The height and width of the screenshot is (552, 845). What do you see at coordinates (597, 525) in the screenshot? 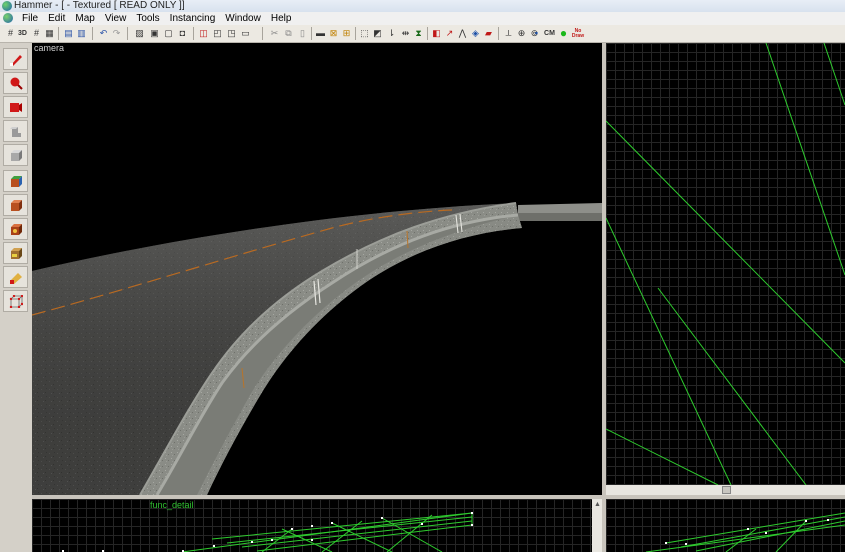
I see `front-view-vscrollbar: ▲` at bounding box center [597, 525].